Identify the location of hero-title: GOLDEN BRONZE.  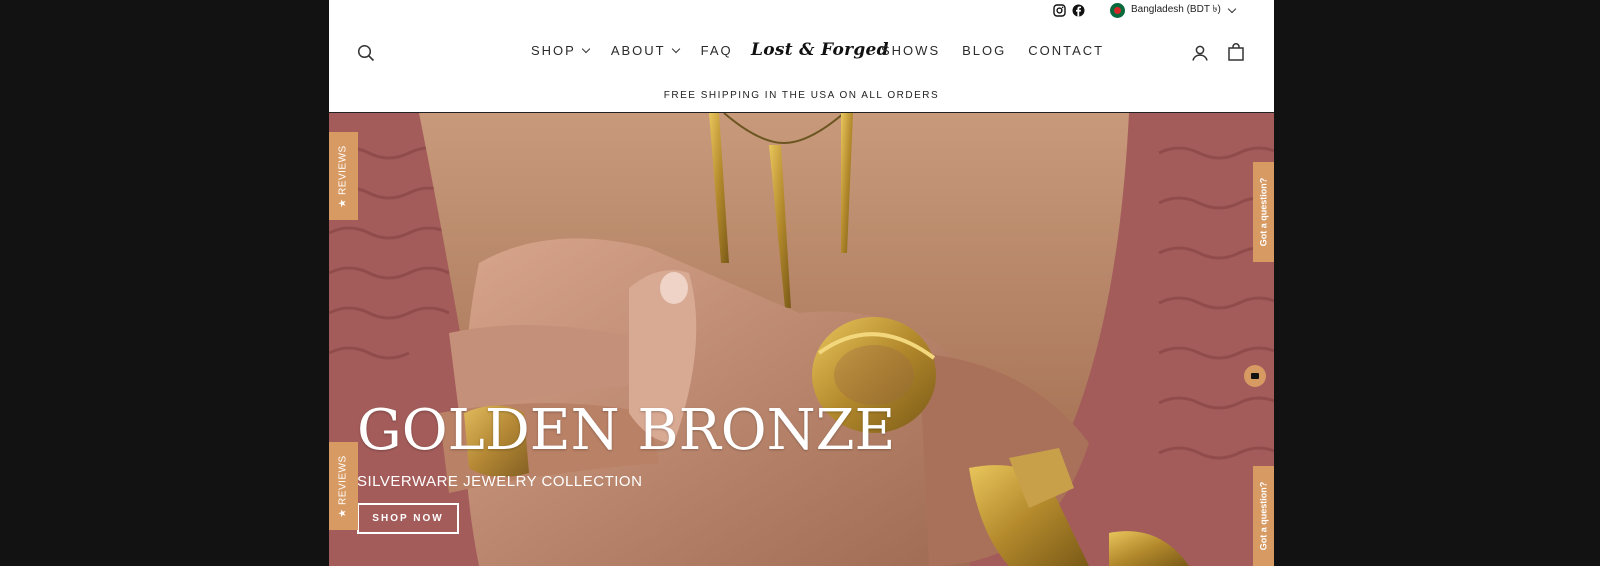
(626, 430).